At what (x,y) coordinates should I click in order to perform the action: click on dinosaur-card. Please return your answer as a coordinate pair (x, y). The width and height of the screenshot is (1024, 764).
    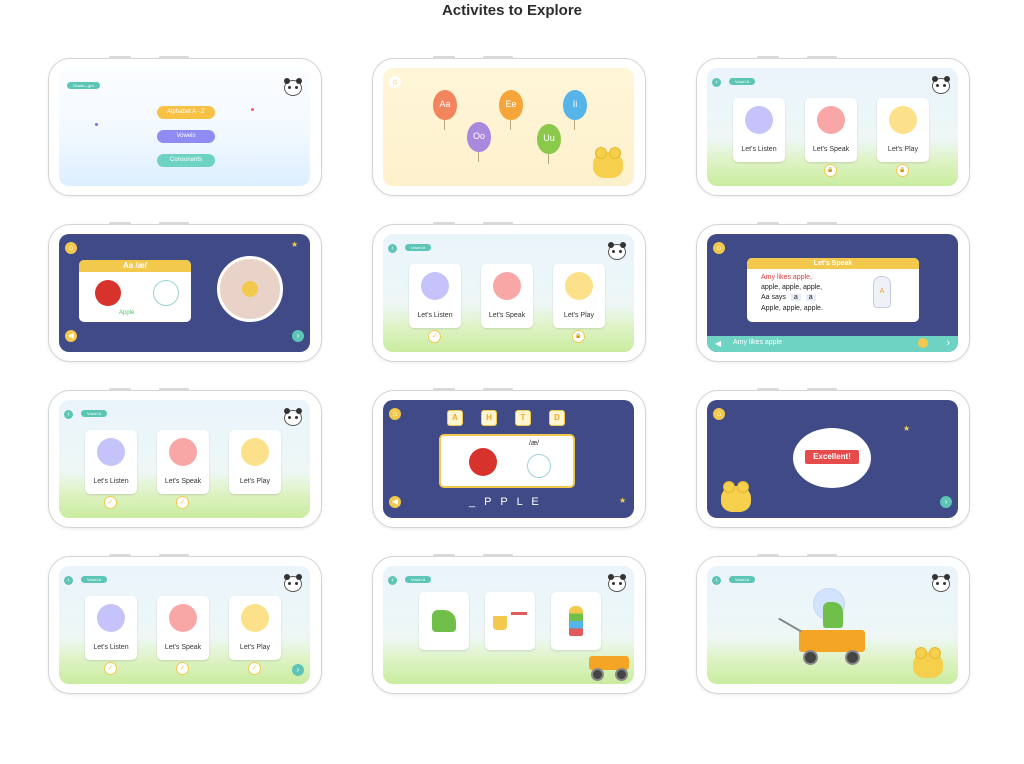
    Looking at the image, I should click on (444, 621).